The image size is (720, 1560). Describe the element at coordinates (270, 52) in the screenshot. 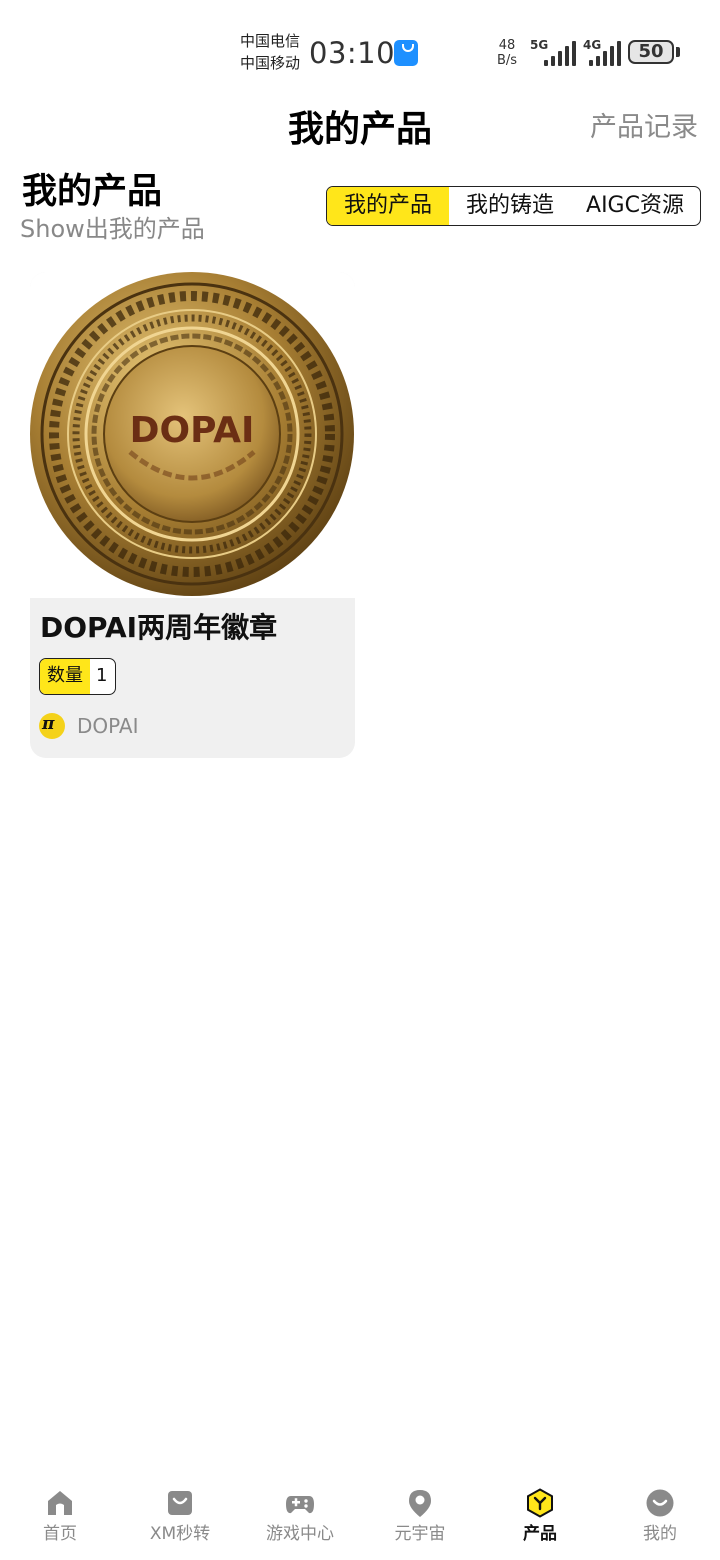

I see `carrier-names: 中国电信 中国移动` at that location.